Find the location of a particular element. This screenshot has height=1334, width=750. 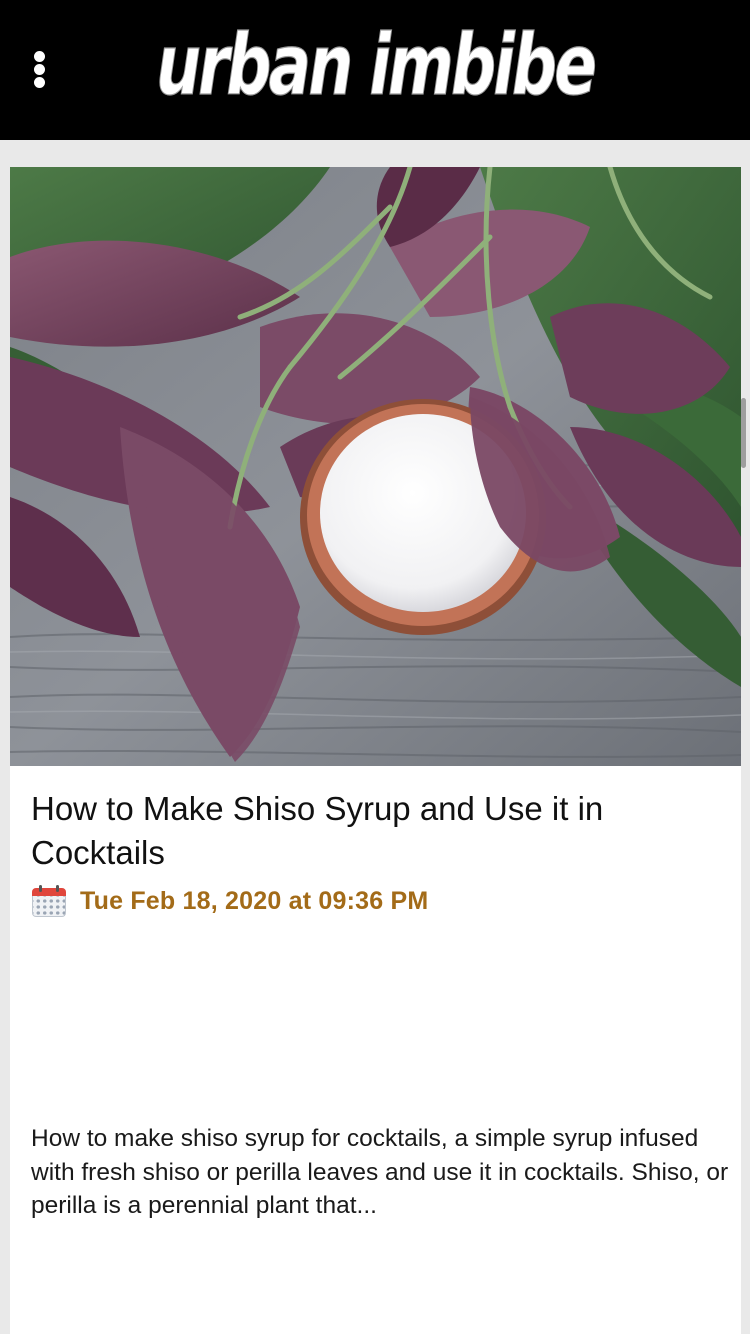

logo-text: urban imbibe is located at coordinates (375, 68).